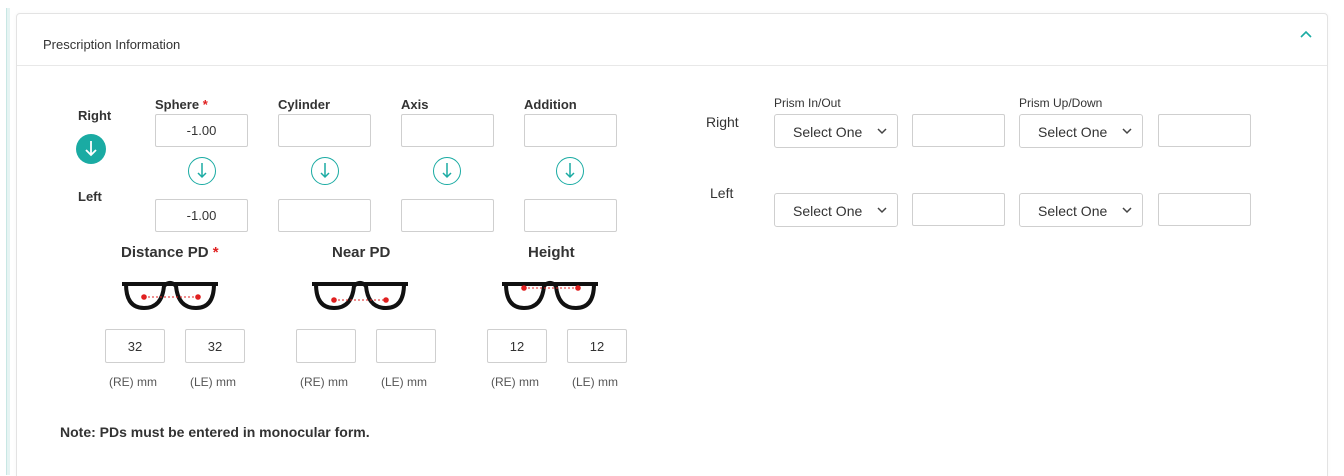 The height and width of the screenshot is (476, 1344). Describe the element at coordinates (133, 382) in the screenshot. I see `distance-re-unit: (RE) mm` at that location.